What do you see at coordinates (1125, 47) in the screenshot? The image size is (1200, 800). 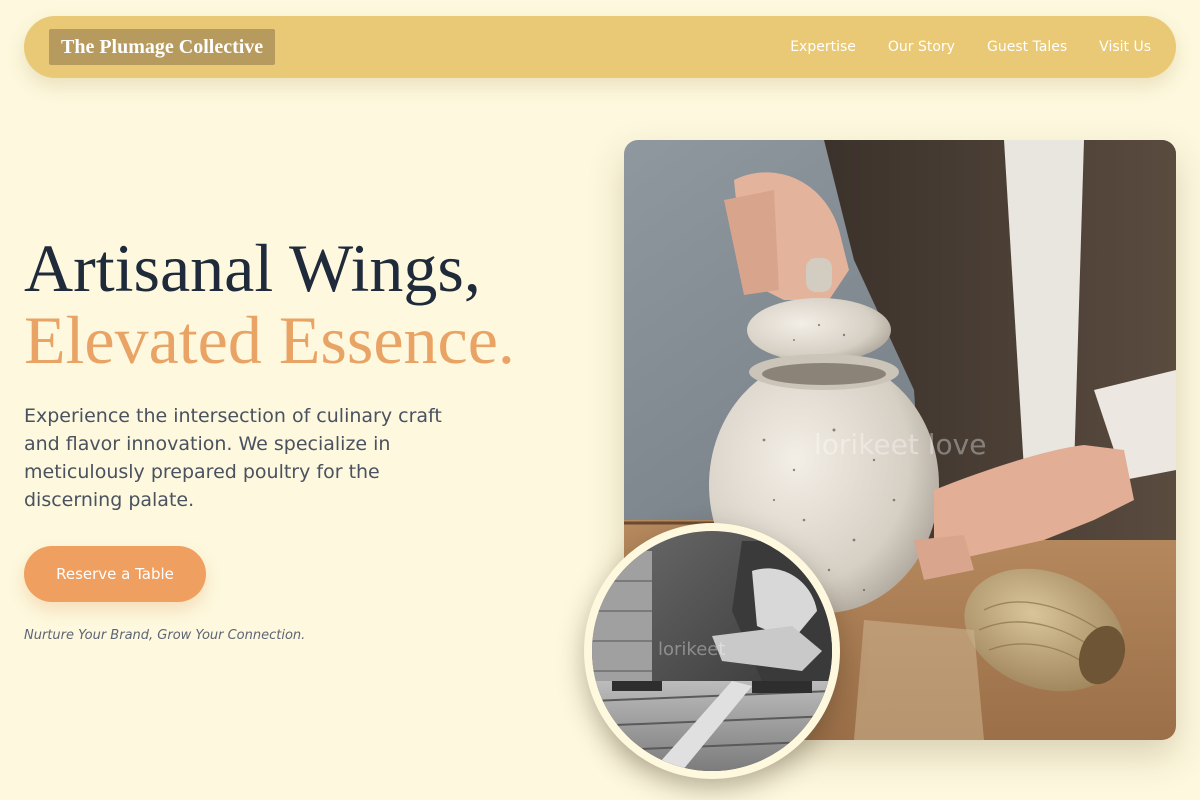 I see `nav-link-visit-us: Visit Us` at bounding box center [1125, 47].